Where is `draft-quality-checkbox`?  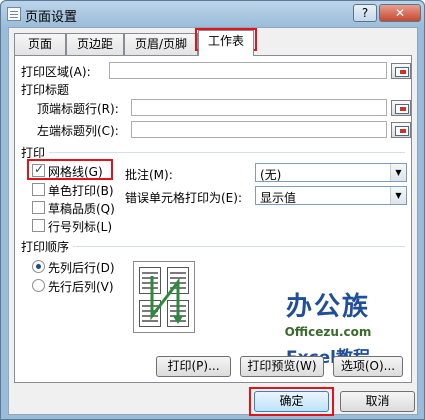 draft-quality-checkbox is located at coordinates (38, 207).